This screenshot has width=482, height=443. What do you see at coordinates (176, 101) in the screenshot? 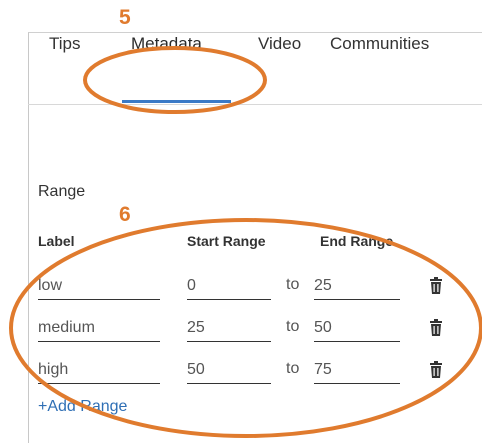
I see `active-tab-indicator` at bounding box center [176, 101].